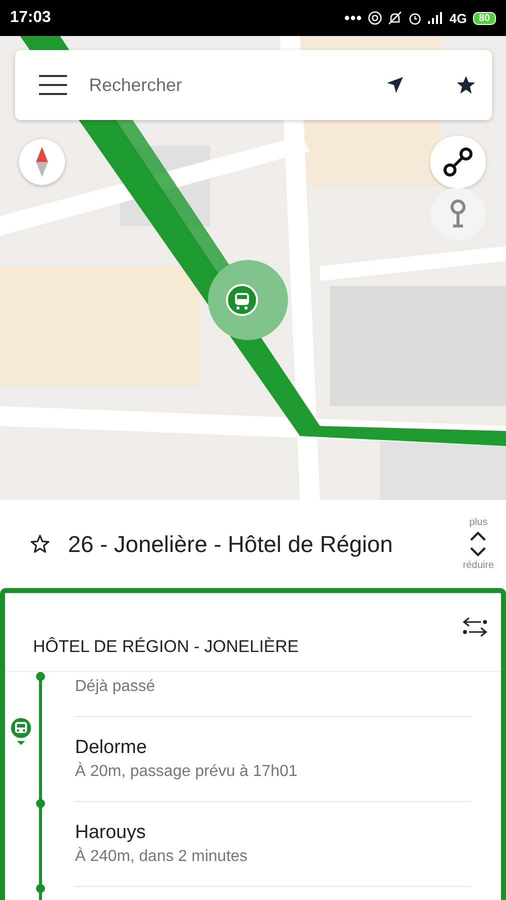  What do you see at coordinates (484, 18) in the screenshot?
I see `battery-indicator: 80` at bounding box center [484, 18].